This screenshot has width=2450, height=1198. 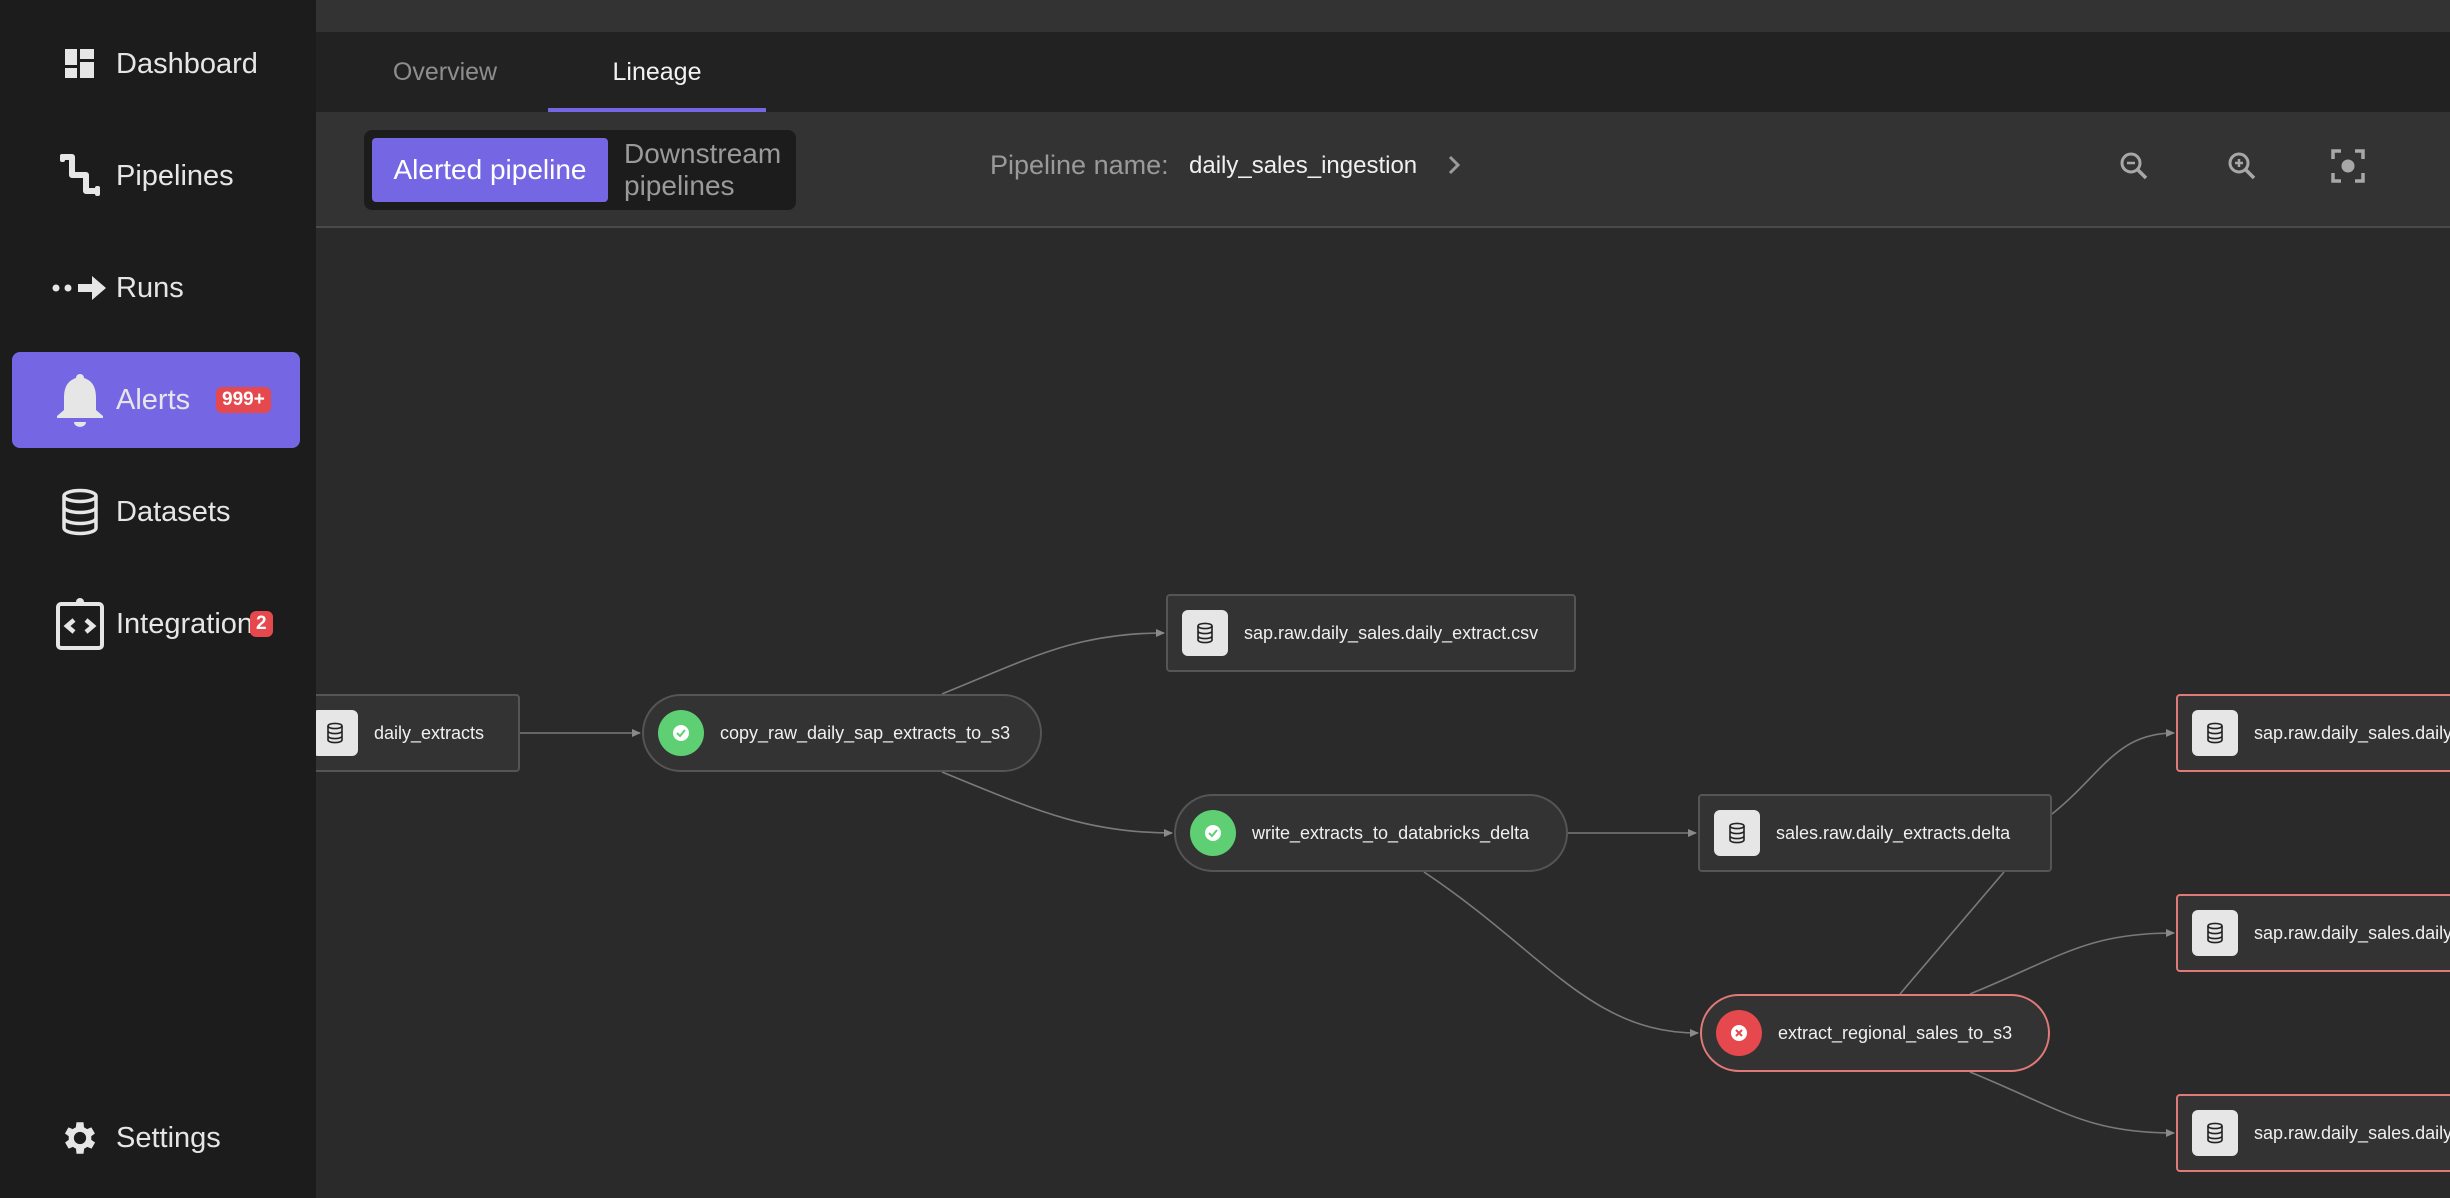 What do you see at coordinates (710, 170) in the screenshot?
I see `downstream-pipelines-button: Downstream pipelines` at bounding box center [710, 170].